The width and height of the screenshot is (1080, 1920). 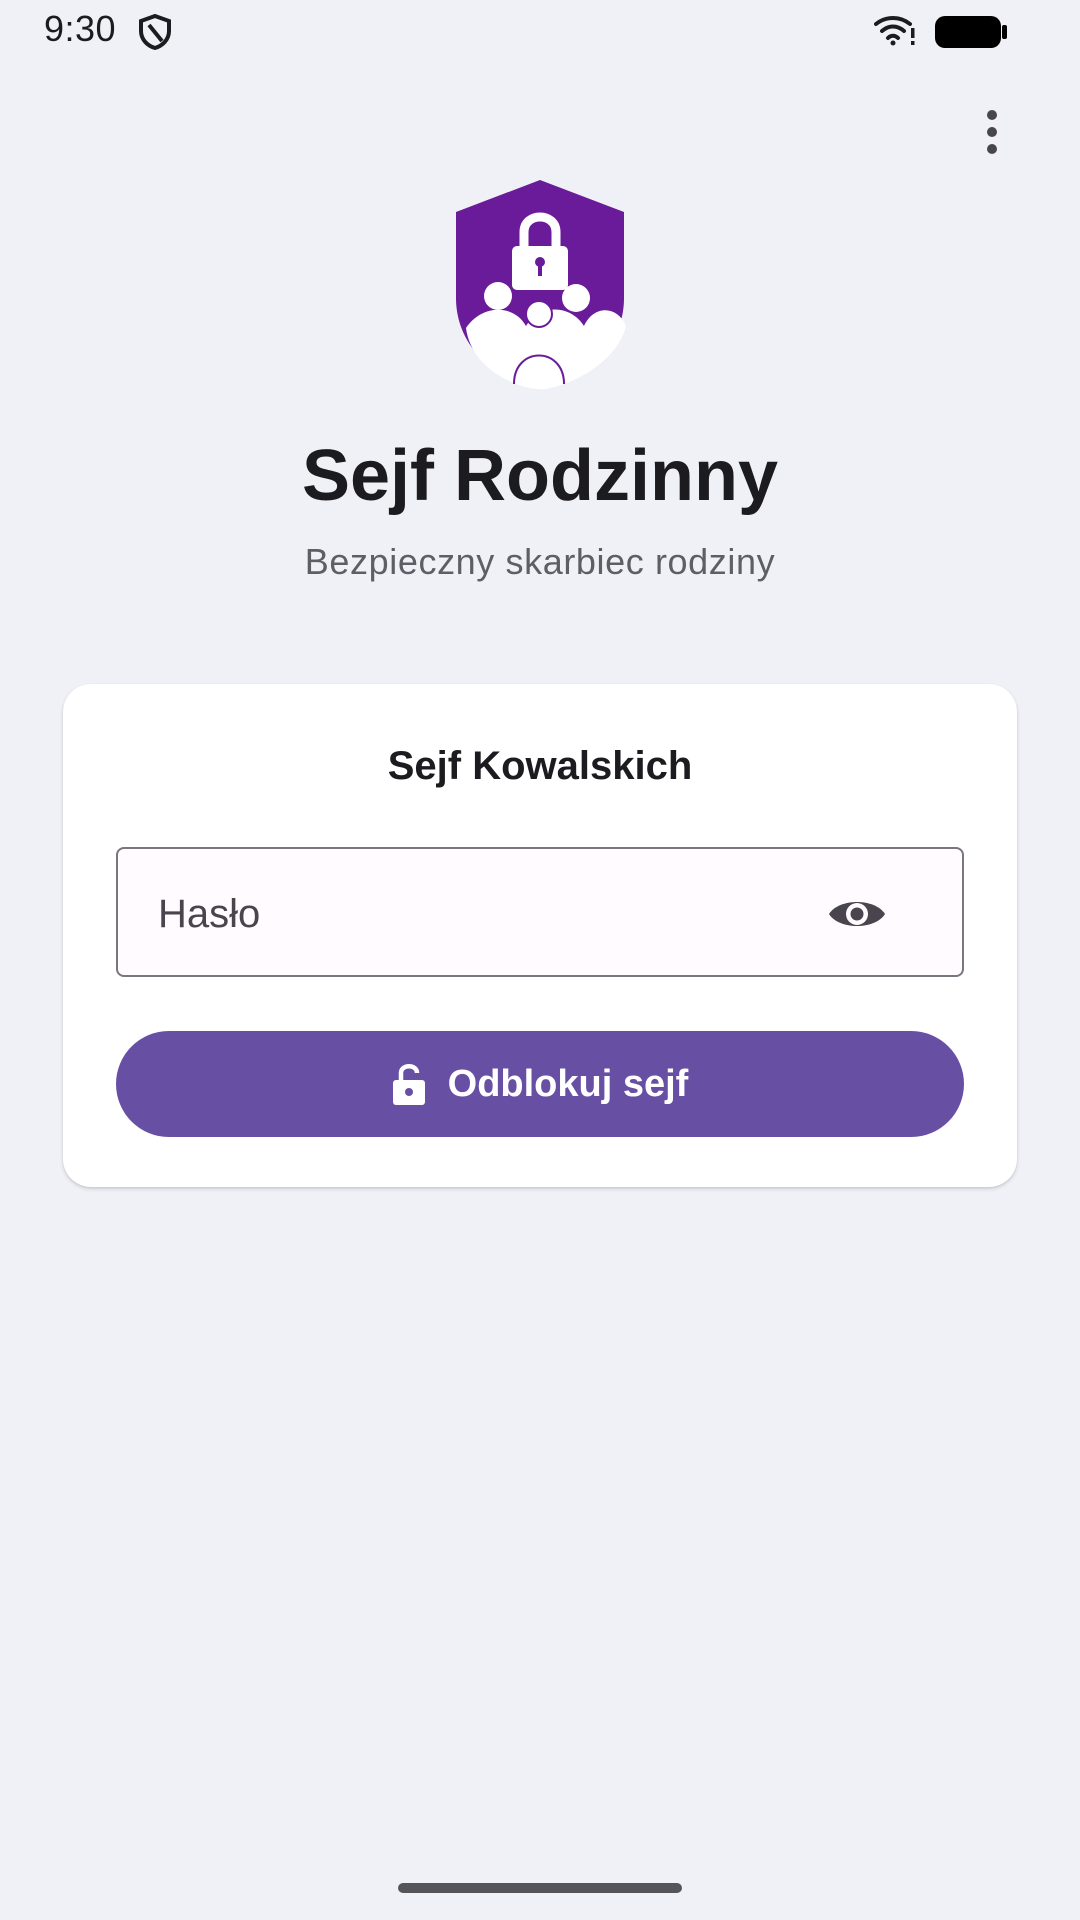 What do you see at coordinates (540, 912) in the screenshot?
I see `password-field: Hasło` at bounding box center [540, 912].